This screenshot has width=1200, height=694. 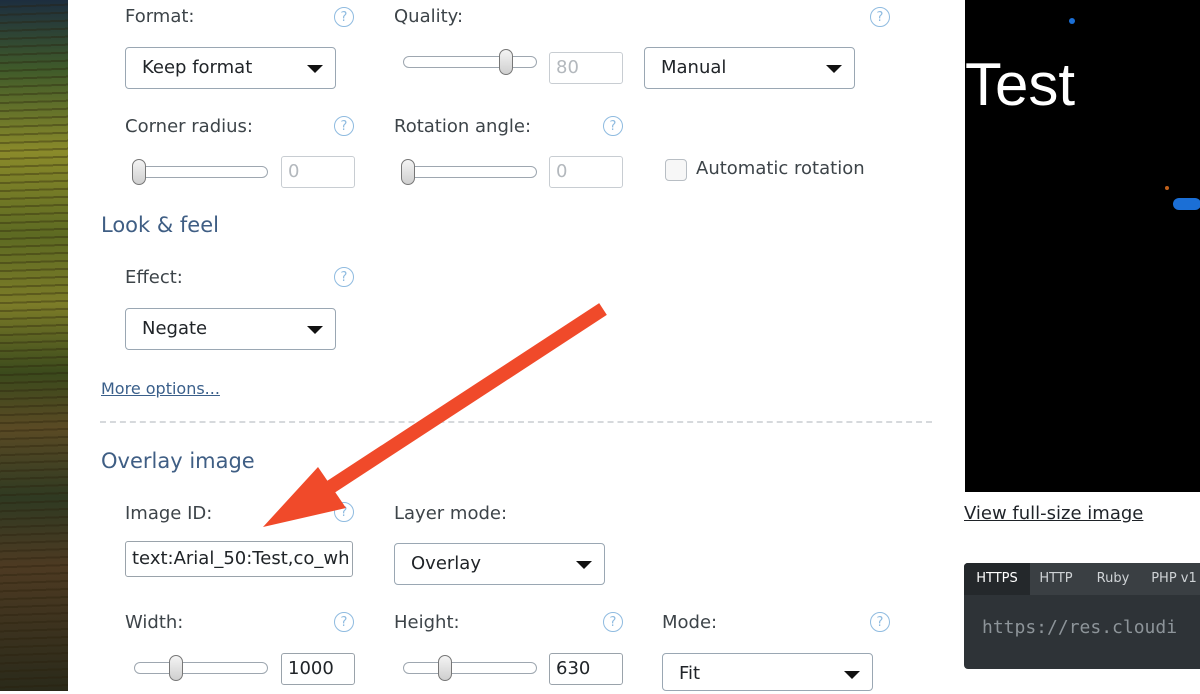 What do you see at coordinates (1053, 513) in the screenshot?
I see `view-full-size-link: View full-size image` at bounding box center [1053, 513].